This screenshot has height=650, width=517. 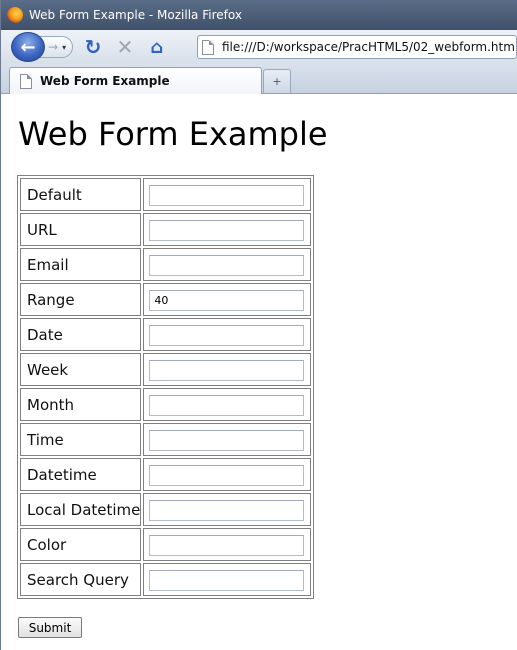 I want to click on window-title: Web Form Example - Mozilla Firefox, so click(x=135, y=15).